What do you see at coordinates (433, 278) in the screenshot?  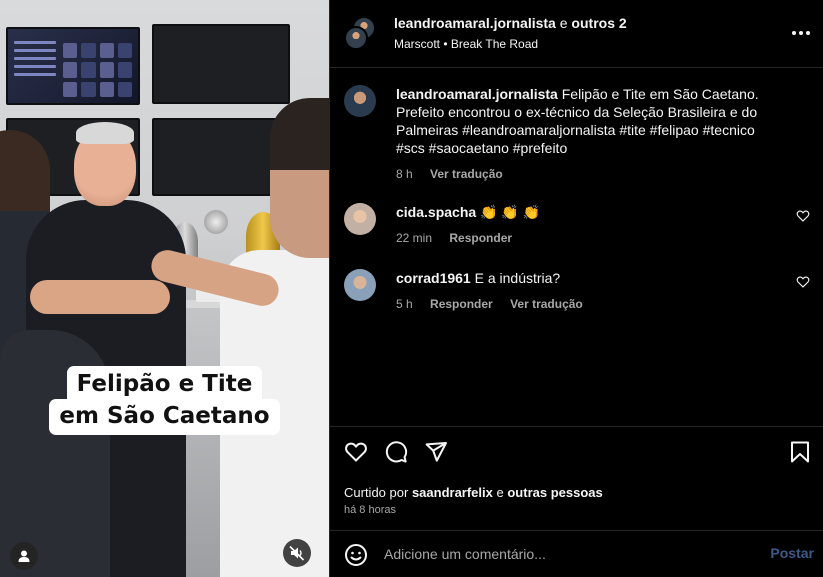 I see `comment-username: corrad1961` at bounding box center [433, 278].